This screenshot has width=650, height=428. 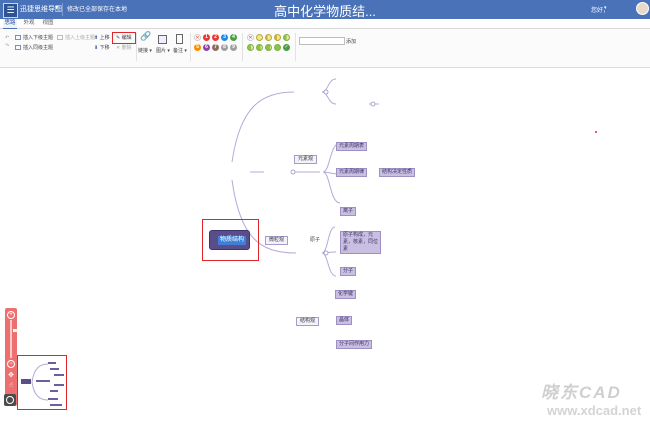 I want to click on note-icon, so click(x=179, y=39).